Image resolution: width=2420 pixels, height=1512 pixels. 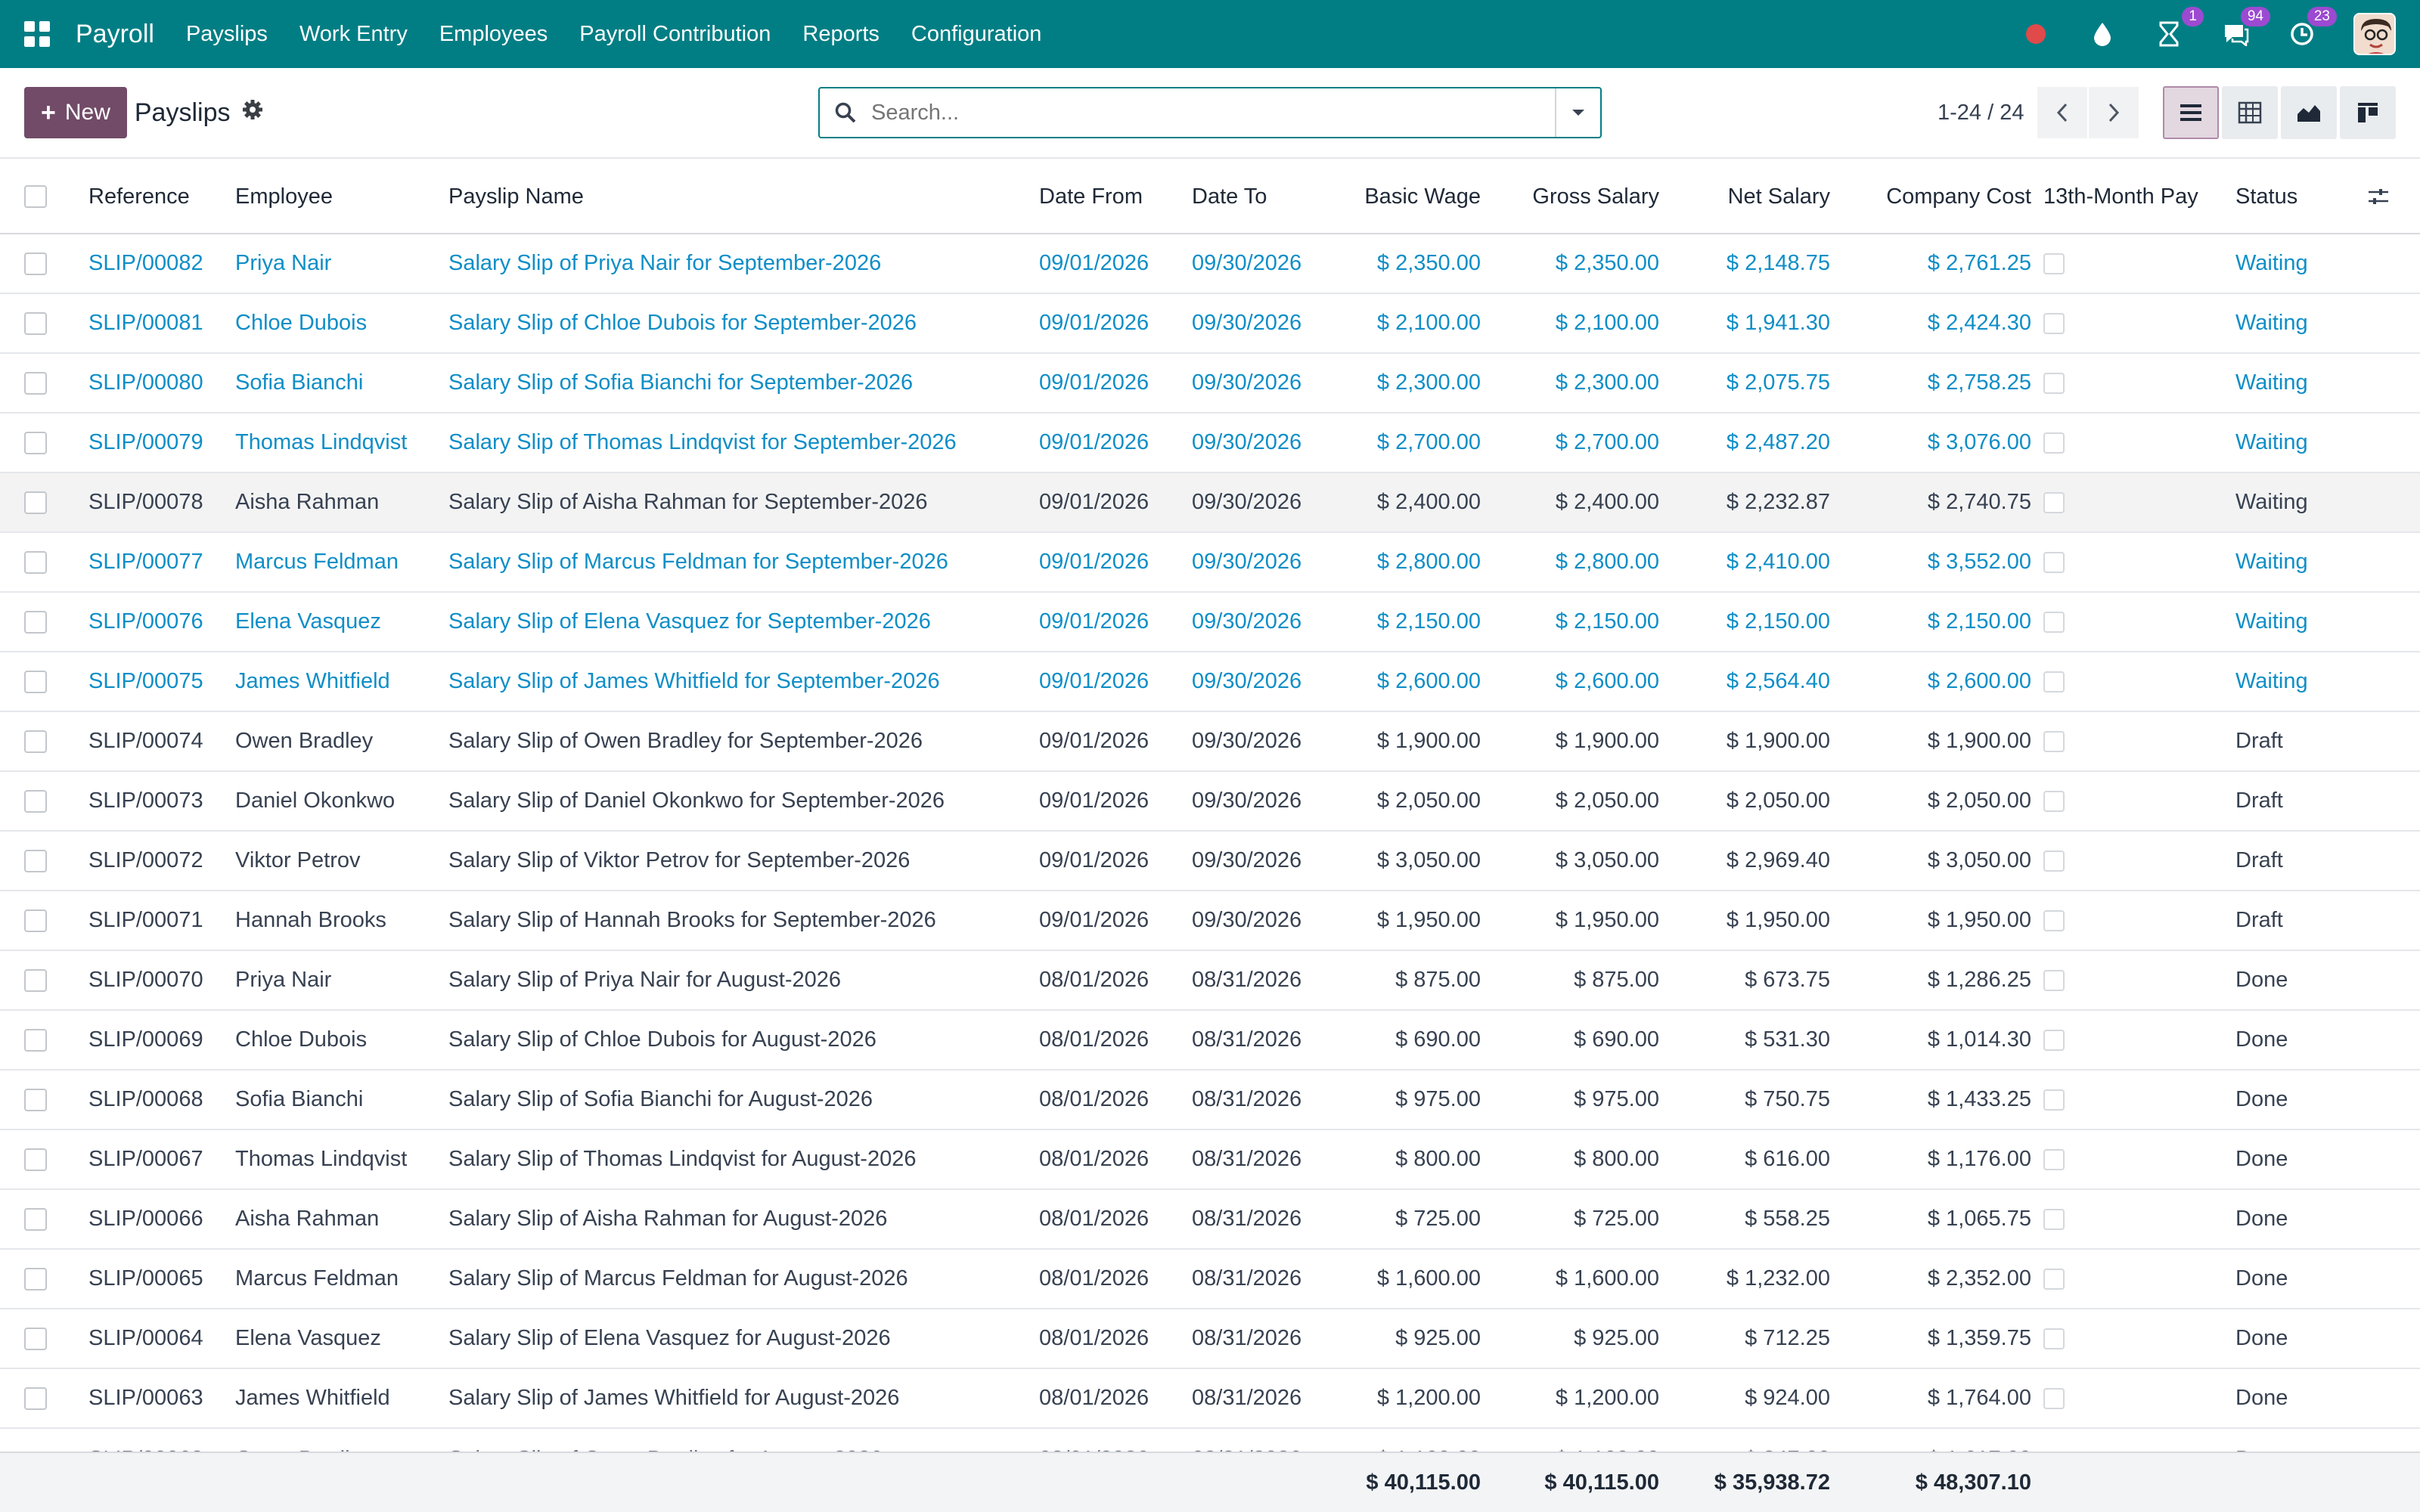 I want to click on gear-icon, so click(x=252, y=113).